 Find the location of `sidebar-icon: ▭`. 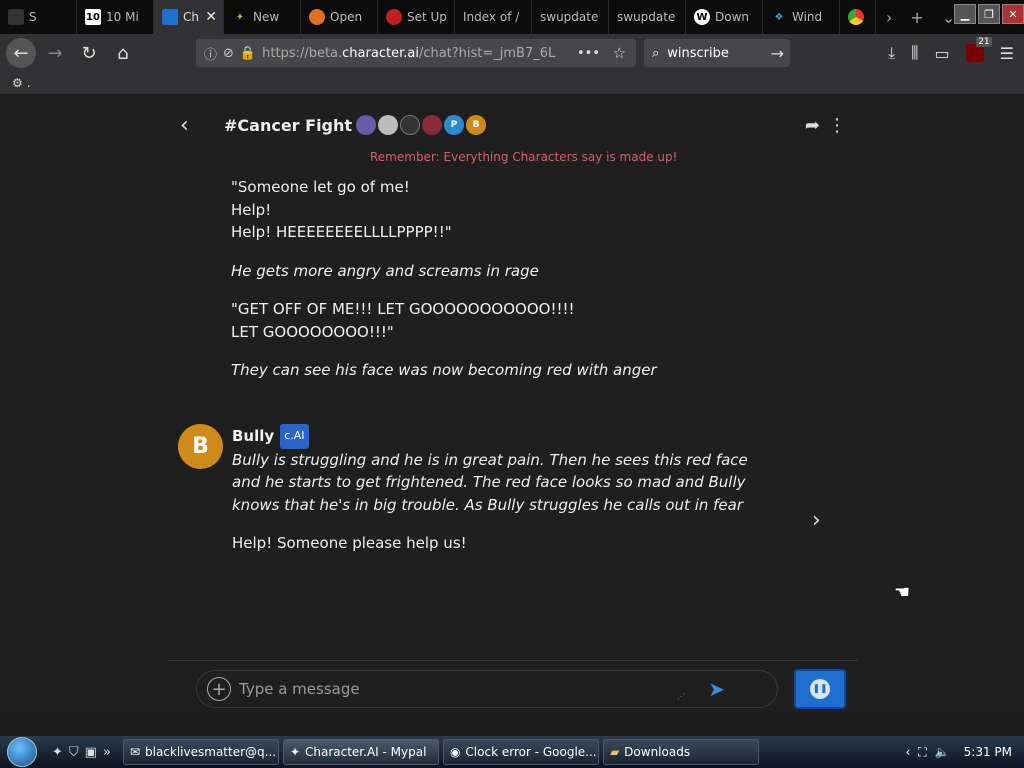

sidebar-icon: ▭ is located at coordinates (942, 53).